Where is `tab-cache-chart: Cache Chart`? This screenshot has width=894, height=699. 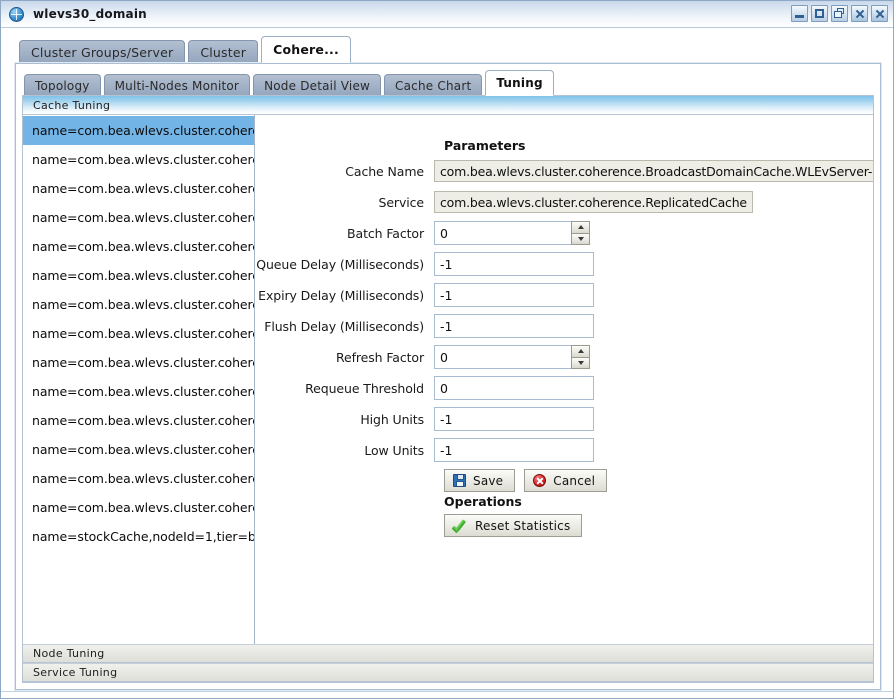 tab-cache-chart: Cache Chart is located at coordinates (433, 85).